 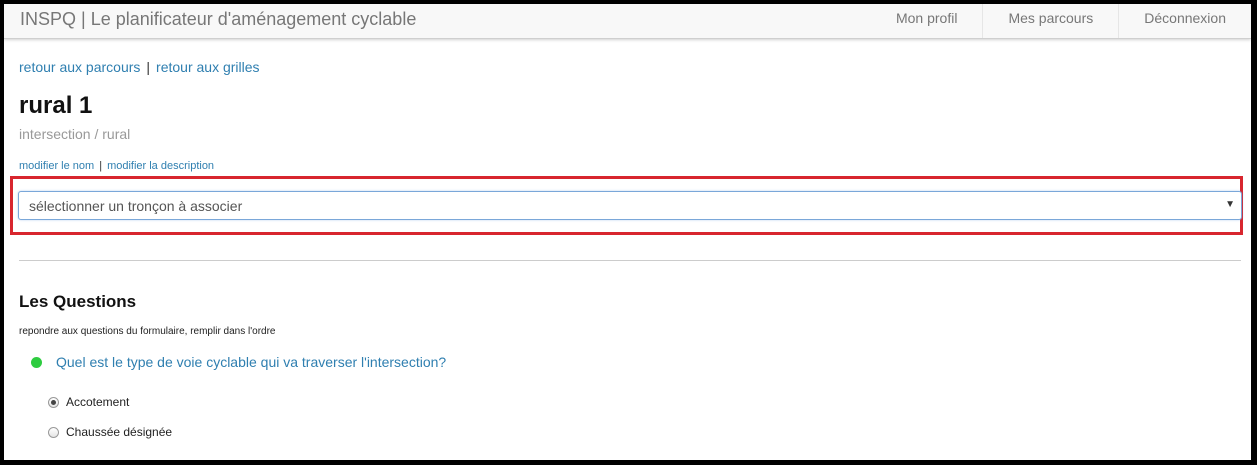 I want to click on radio-chaussee-designee, so click(x=53, y=432).